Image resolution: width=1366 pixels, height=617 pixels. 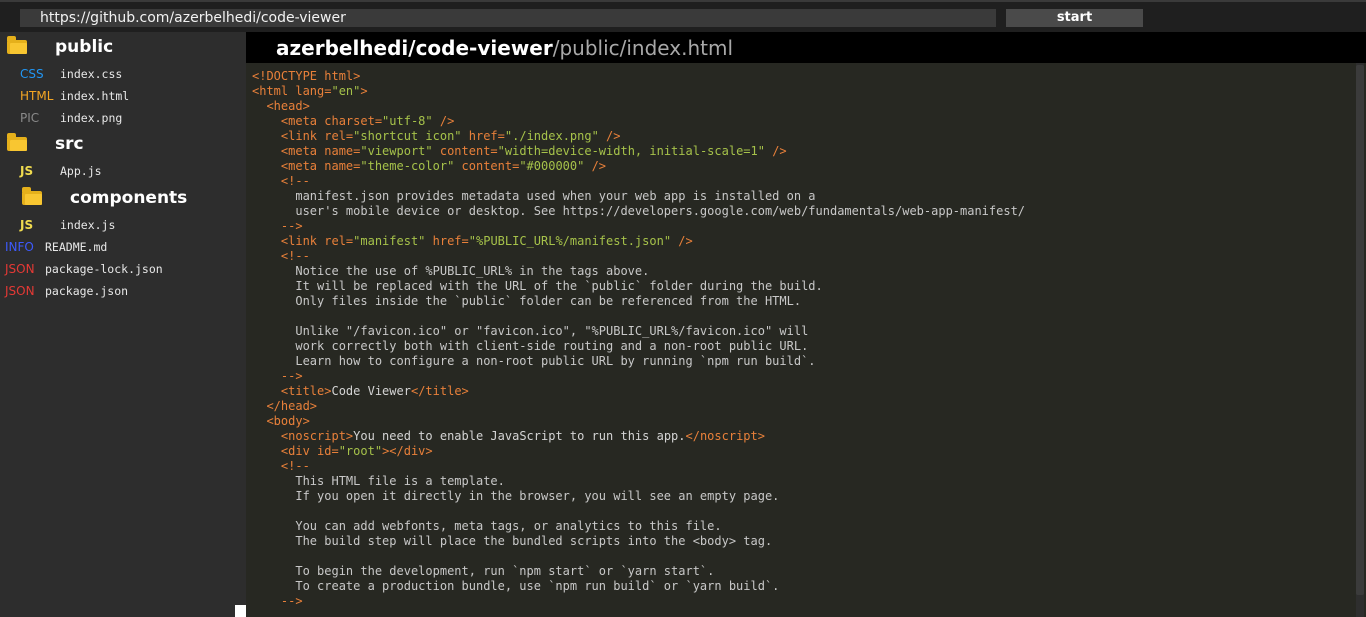 What do you see at coordinates (643, 48) in the screenshot?
I see `file-path: /public/index.html` at bounding box center [643, 48].